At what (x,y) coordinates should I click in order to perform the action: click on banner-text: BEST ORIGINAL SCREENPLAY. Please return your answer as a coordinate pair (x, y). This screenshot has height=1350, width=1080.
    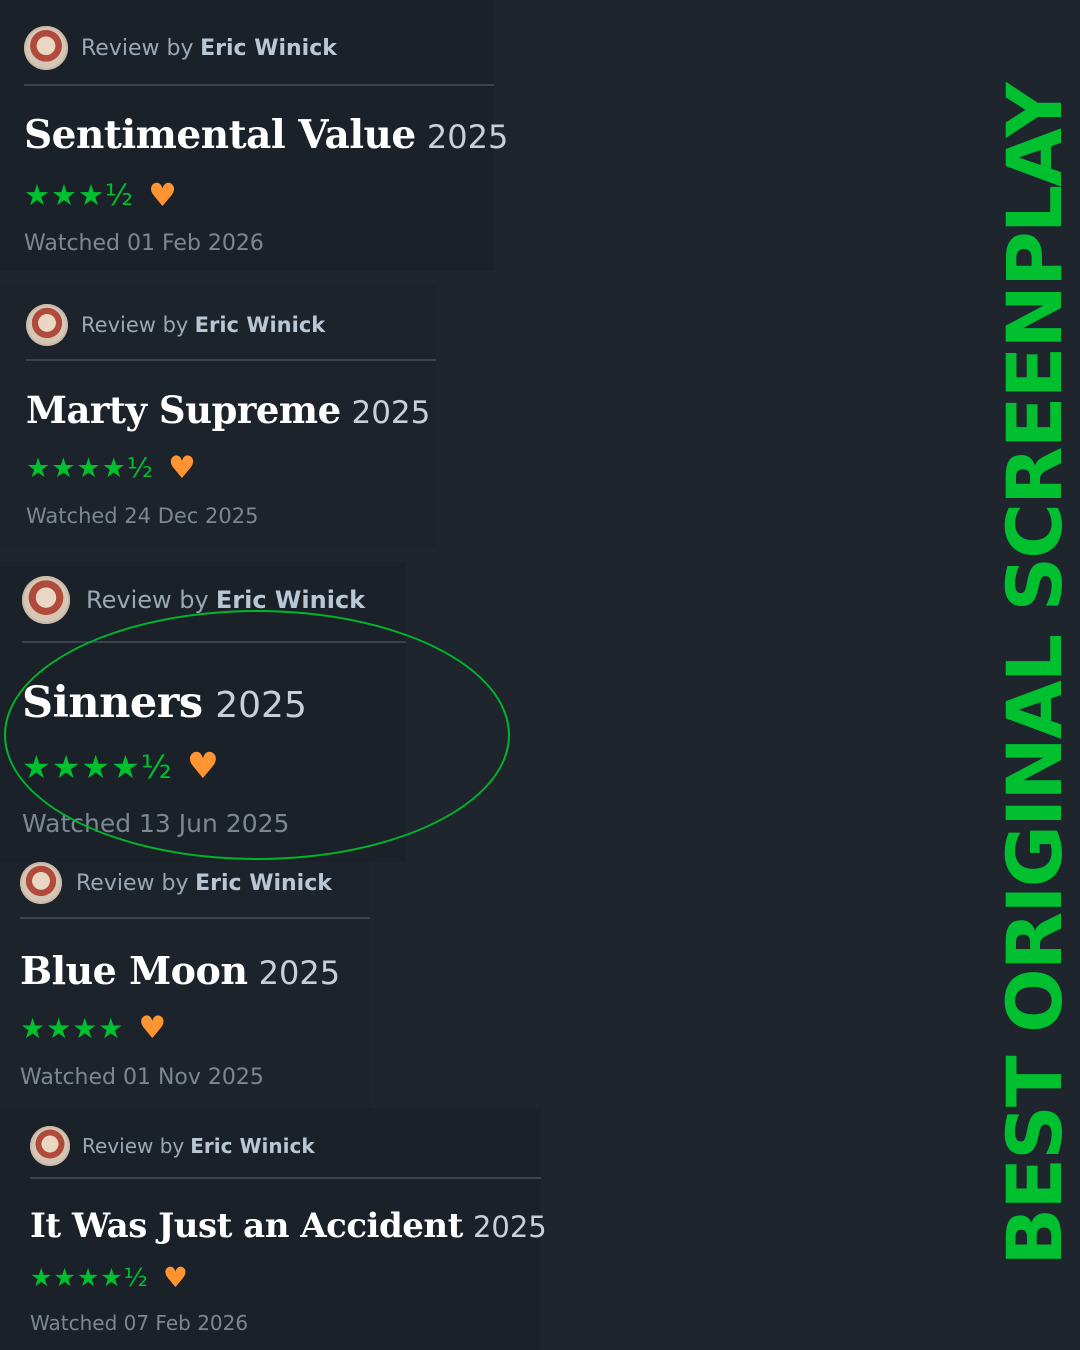
    Looking at the image, I should click on (1034, 675).